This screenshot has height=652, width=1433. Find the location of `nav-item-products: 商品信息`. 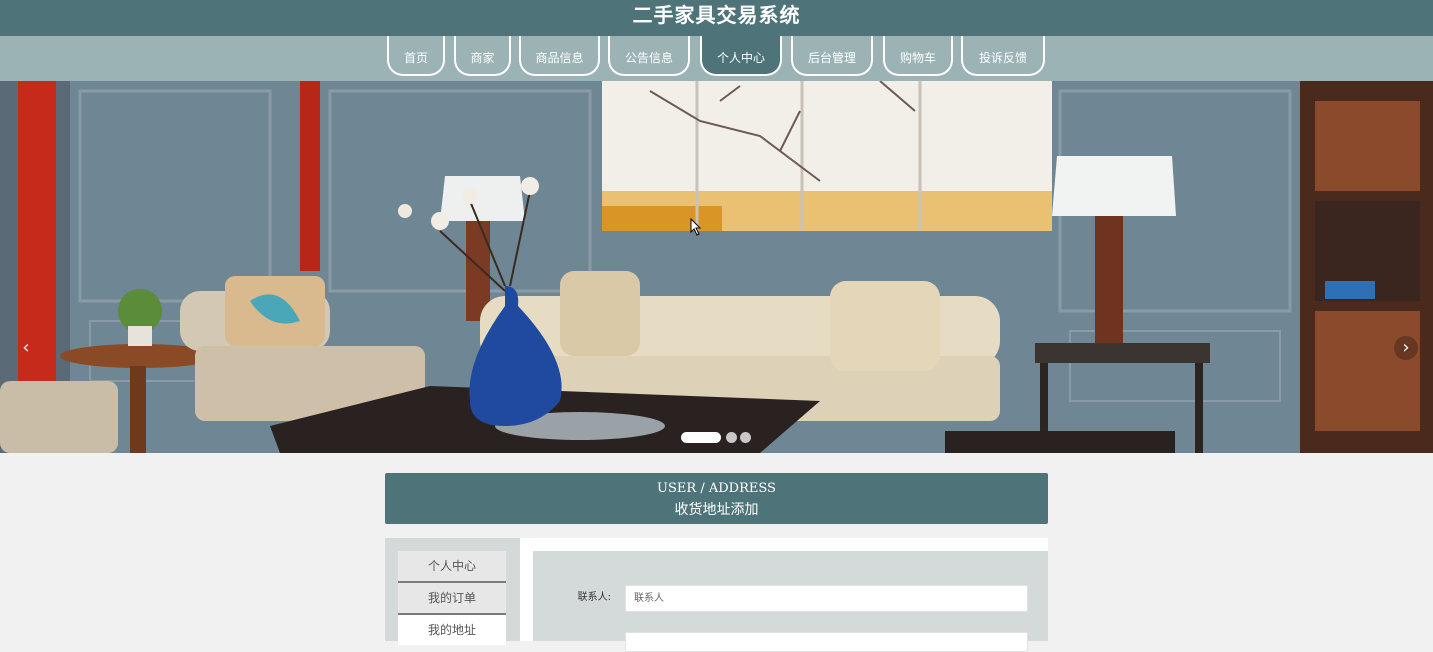

nav-item-products: 商品信息 is located at coordinates (559, 56).